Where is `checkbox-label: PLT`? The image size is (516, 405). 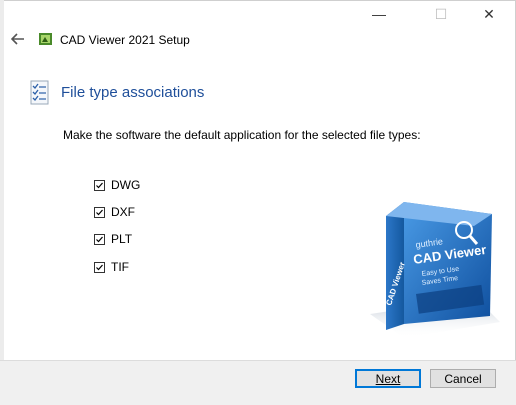 checkbox-label: PLT is located at coordinates (122, 239).